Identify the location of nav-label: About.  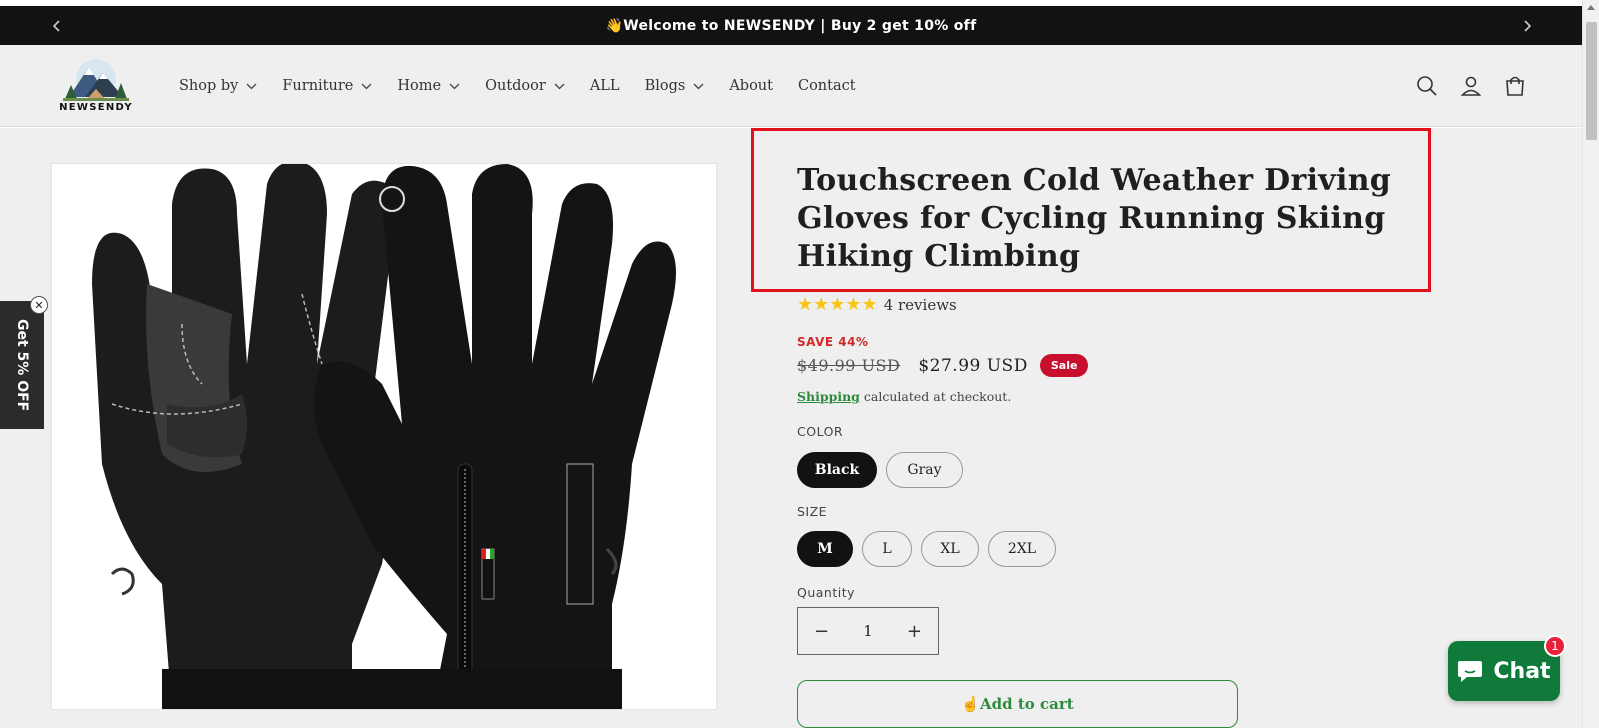
(751, 86).